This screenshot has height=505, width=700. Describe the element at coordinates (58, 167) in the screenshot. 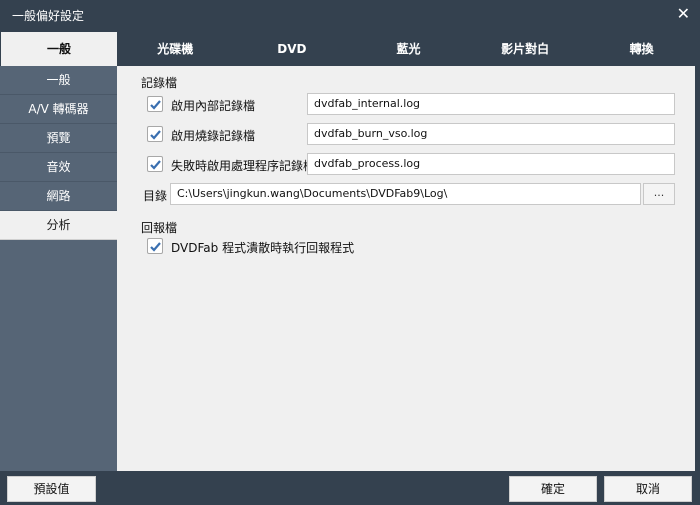

I see `sidebar-item-audio: 音效` at that location.